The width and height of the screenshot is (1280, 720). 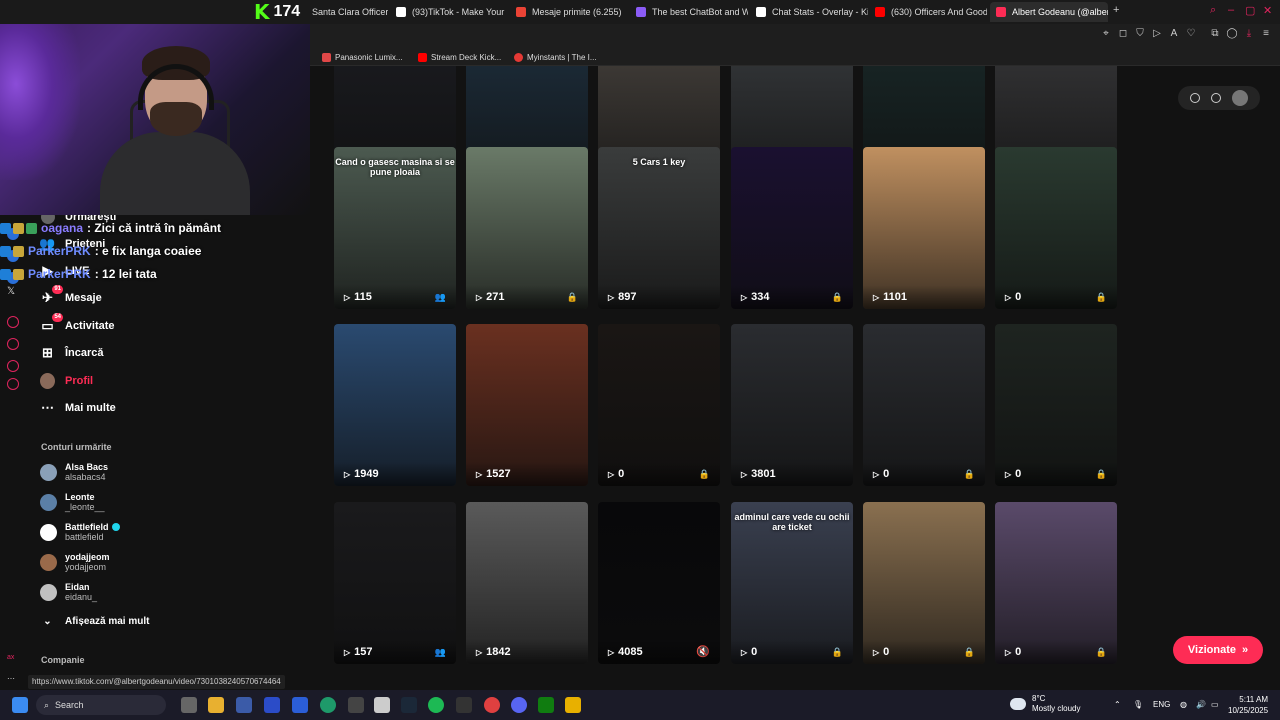 What do you see at coordinates (792, 228) in the screenshot?
I see `video-card: ▷ 334 🔒` at bounding box center [792, 228].